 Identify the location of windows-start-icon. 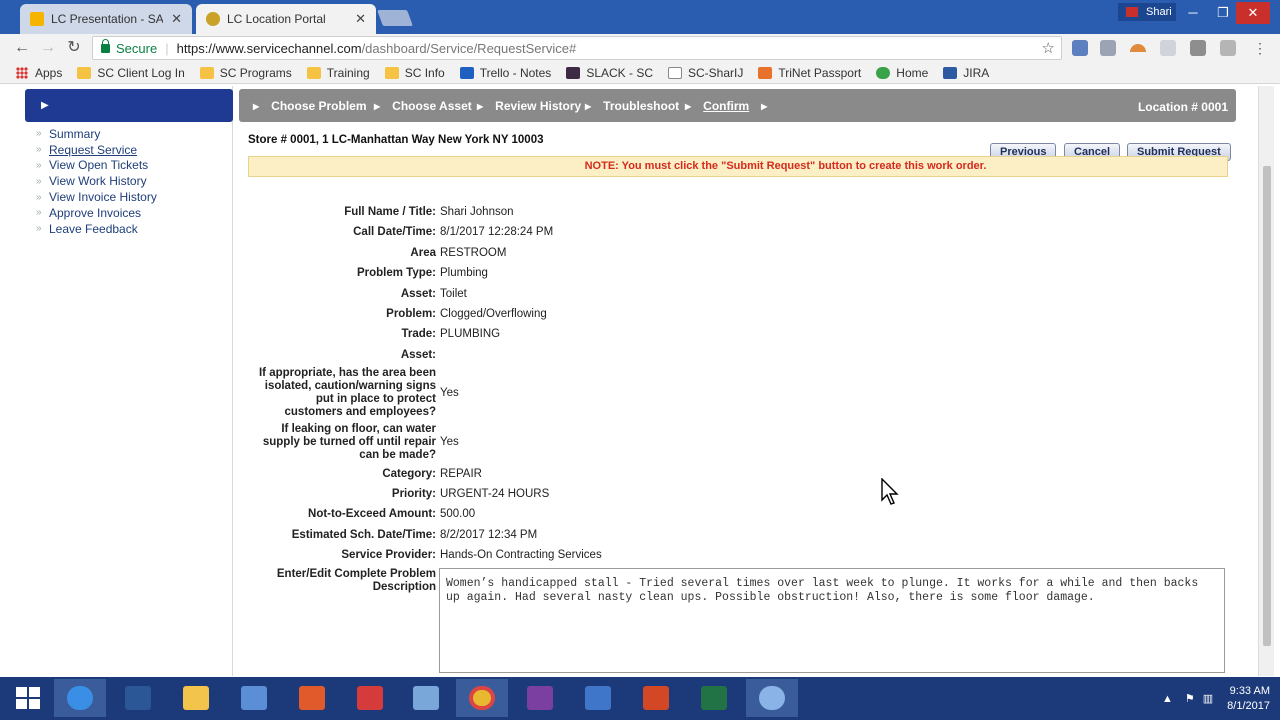
(29, 699).